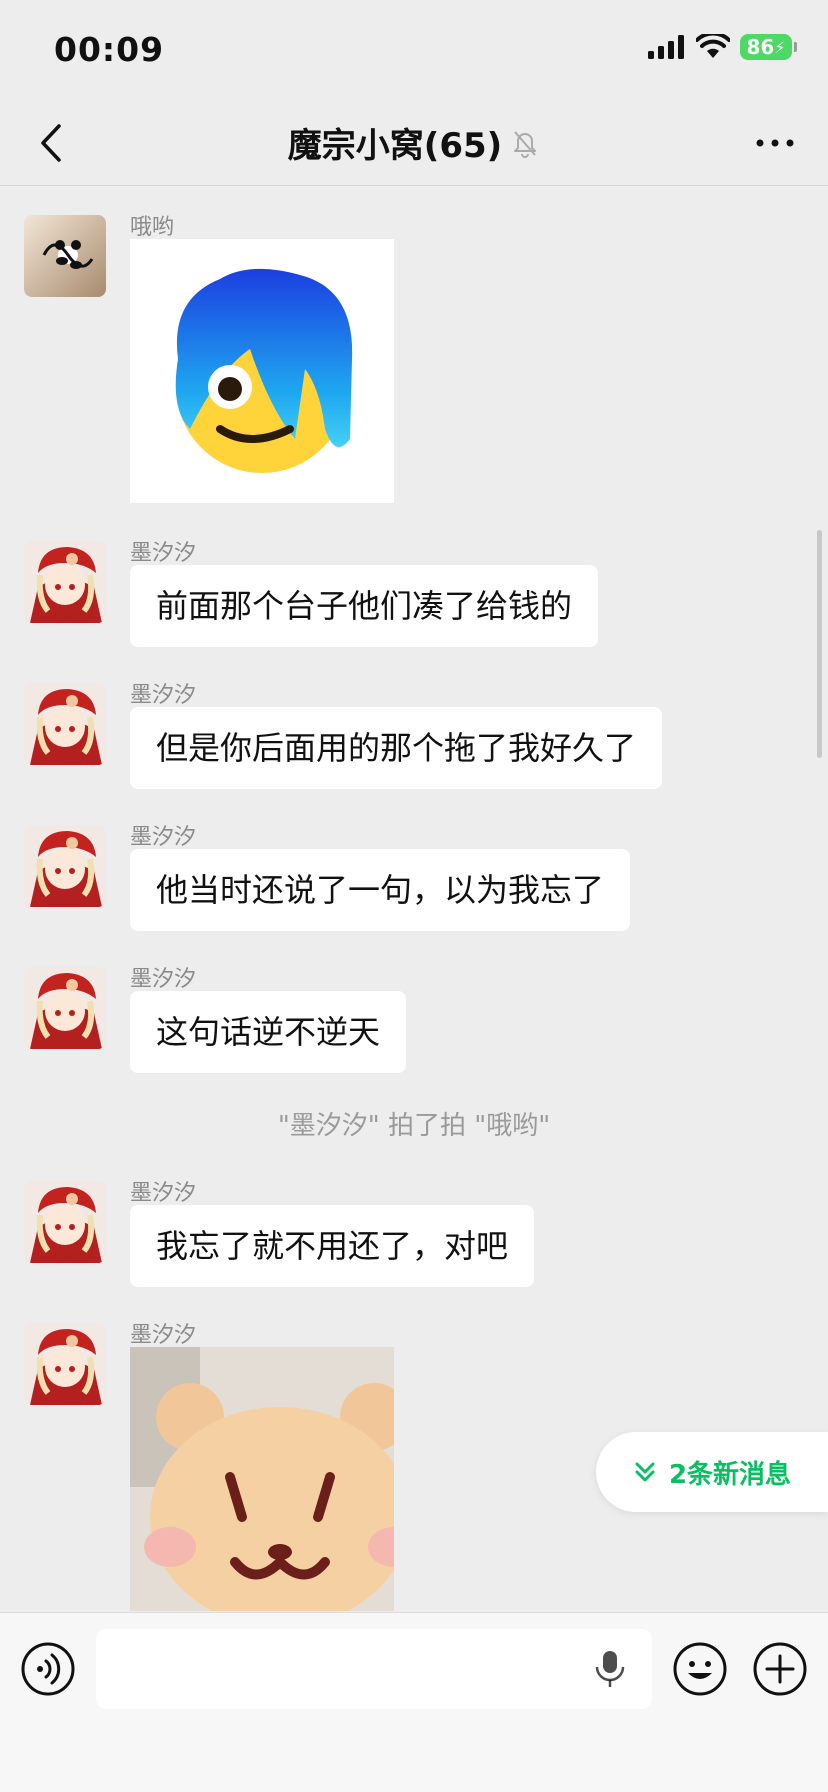  Describe the element at coordinates (645, 1472) in the screenshot. I see `double-chevron-down-icon` at that location.